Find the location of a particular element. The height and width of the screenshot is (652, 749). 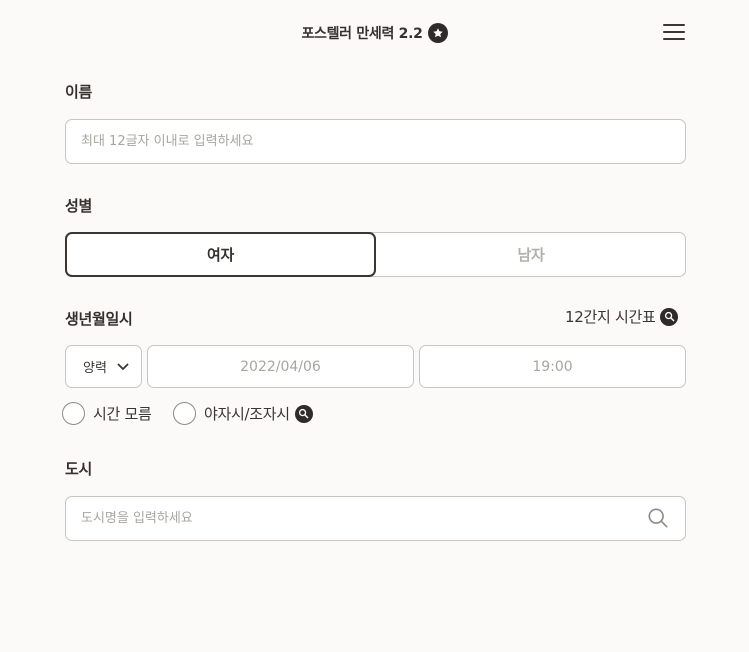

unknown-time-option: 시간 모름 is located at coordinates (107, 413).